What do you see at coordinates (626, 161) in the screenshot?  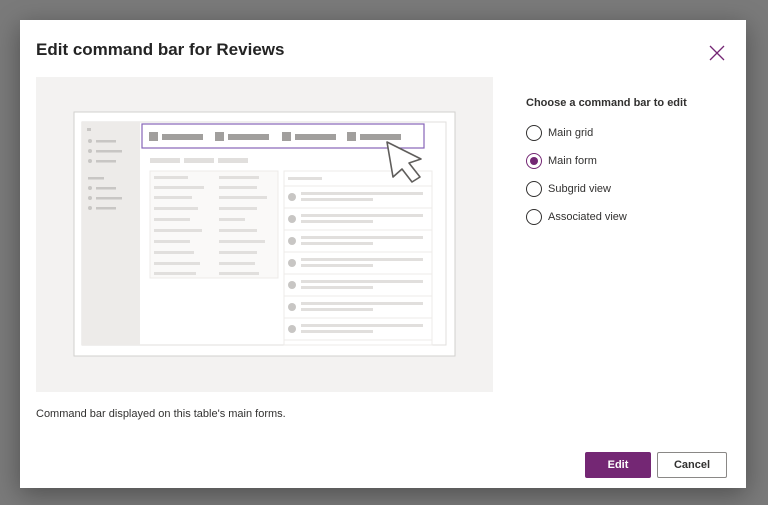 I see `option-main-form: Main form` at bounding box center [626, 161].